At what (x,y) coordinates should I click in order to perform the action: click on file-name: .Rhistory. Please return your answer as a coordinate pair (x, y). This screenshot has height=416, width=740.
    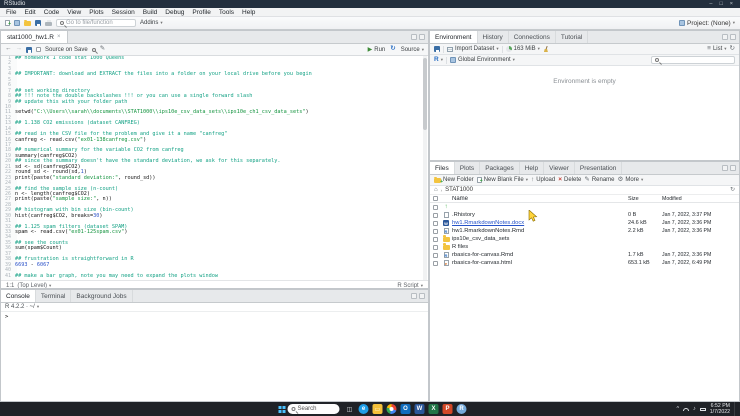
    Looking at the image, I should click on (540, 215).